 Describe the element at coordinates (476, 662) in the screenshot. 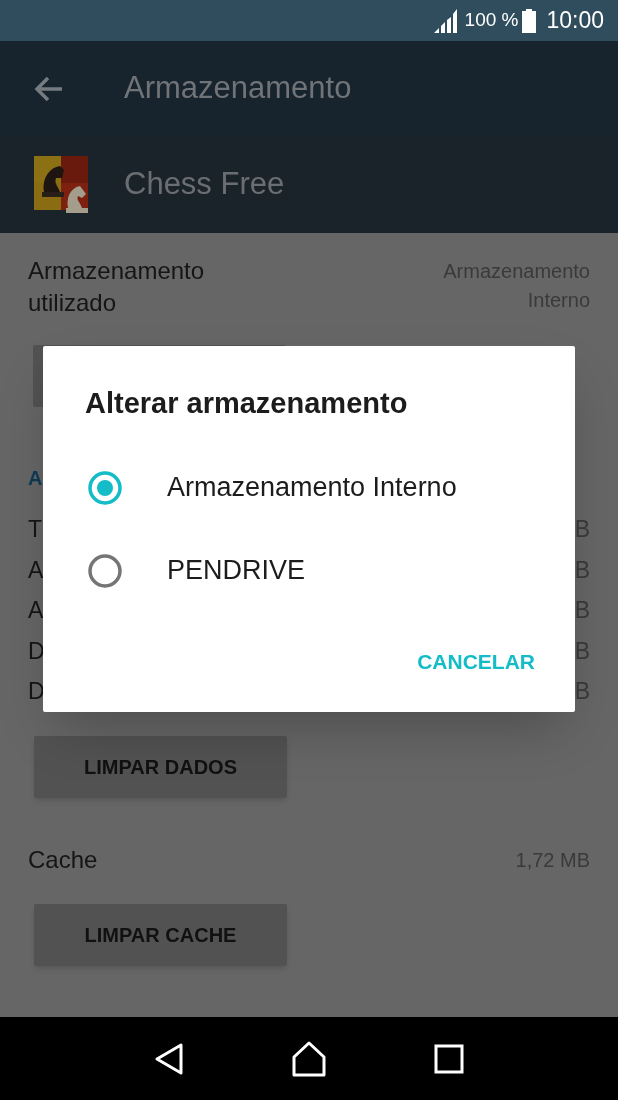

I see `cancel-button: CANCELAR` at that location.